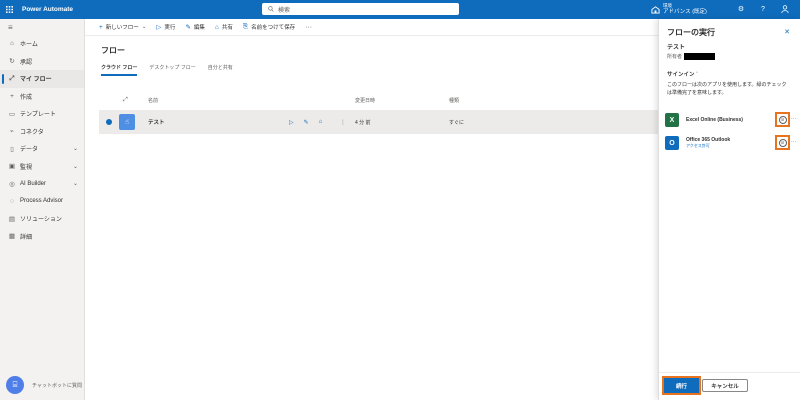 This screenshot has height=400, width=800. Describe the element at coordinates (681, 385) in the screenshot. I see `continue-button: 続行` at that location.